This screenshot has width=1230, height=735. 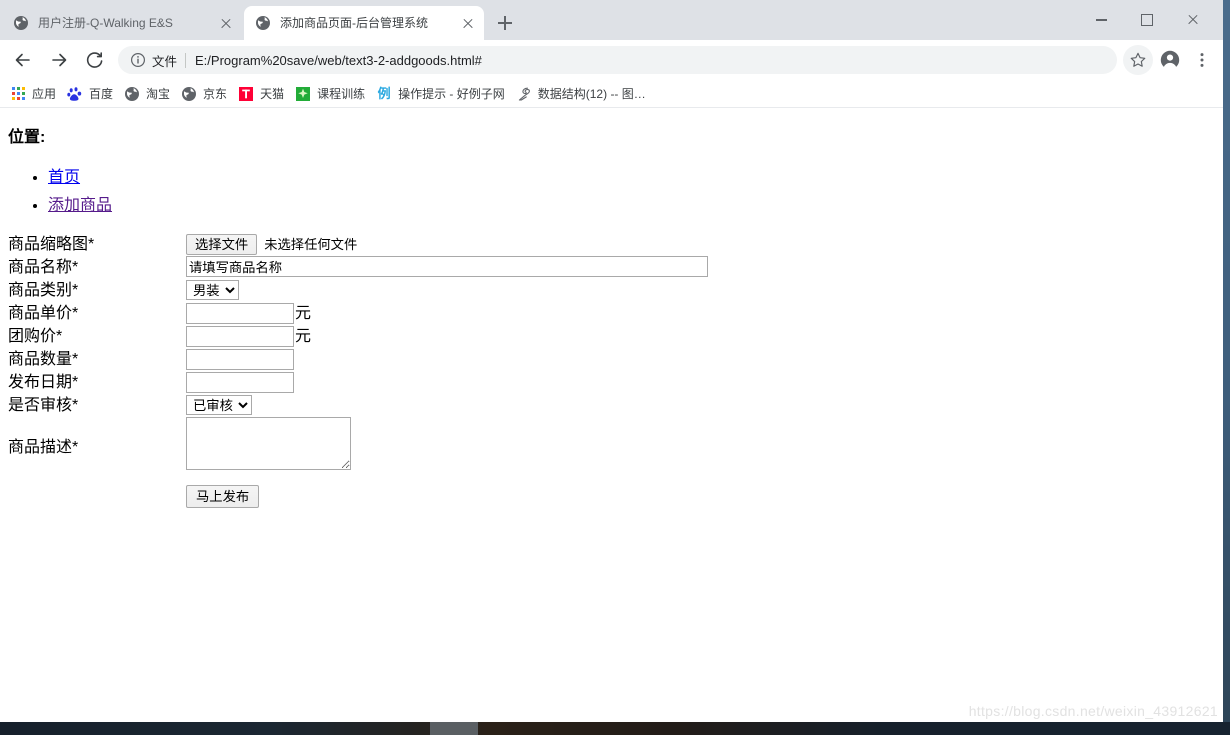 I want to click on label-category: 商品类别*, so click(x=43, y=290).